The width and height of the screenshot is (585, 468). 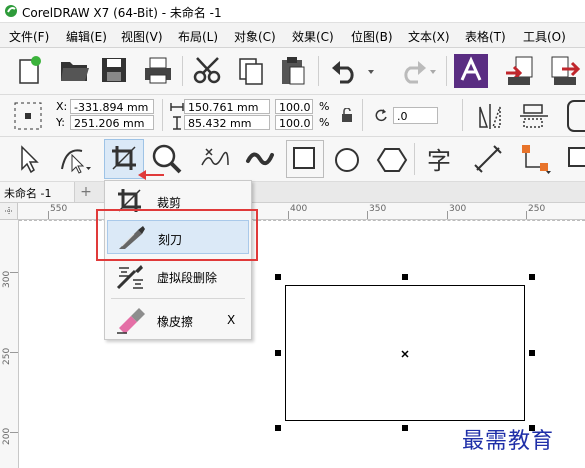 What do you see at coordinates (227, 106) in the screenshot?
I see `width-field: 150.761 mm` at bounding box center [227, 106].